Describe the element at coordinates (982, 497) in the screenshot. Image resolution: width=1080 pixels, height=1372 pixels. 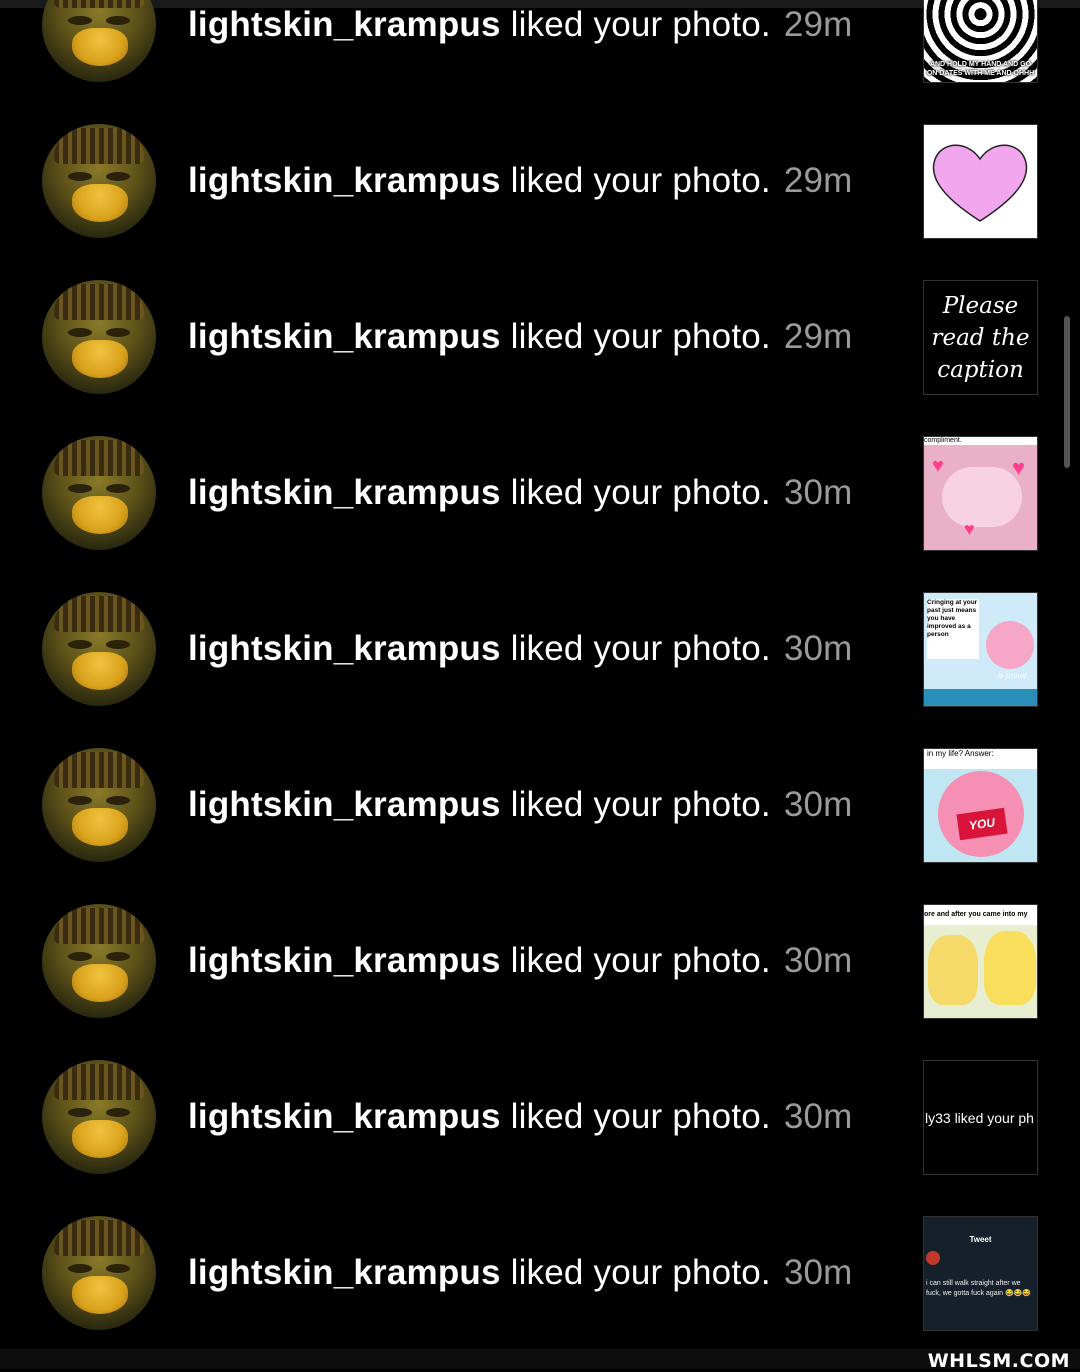
I see `axolotl-image` at that location.